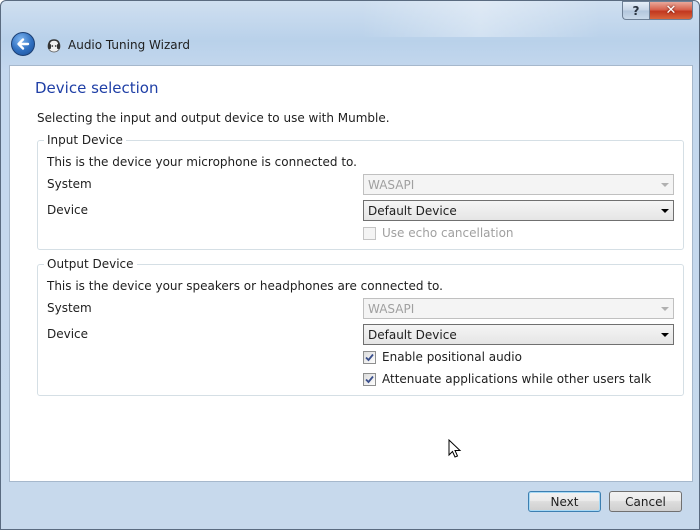 This screenshot has width=700, height=530. What do you see at coordinates (645, 501) in the screenshot?
I see `cancel-button: Cancel` at bounding box center [645, 501].